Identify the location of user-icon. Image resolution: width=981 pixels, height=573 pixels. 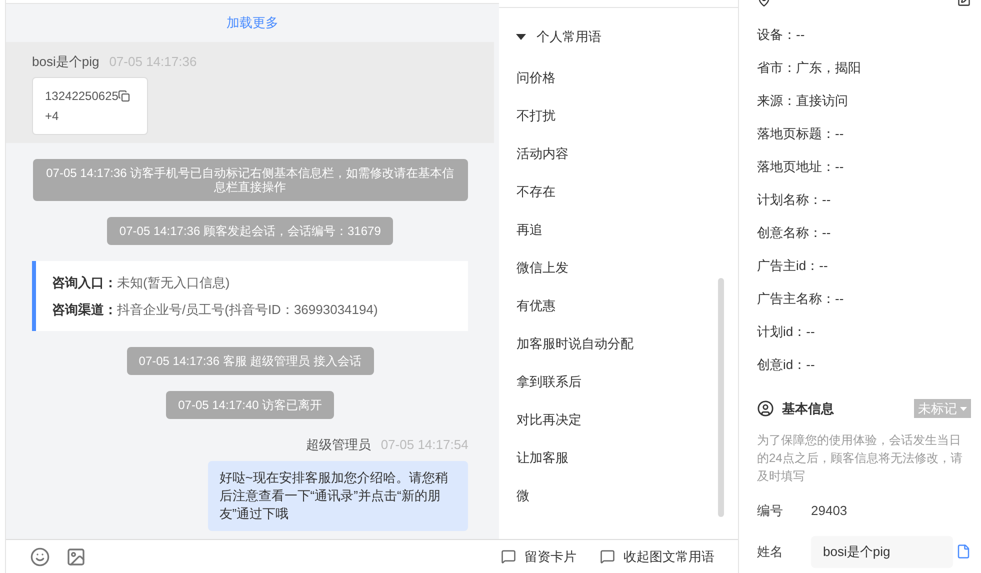
(765, 409).